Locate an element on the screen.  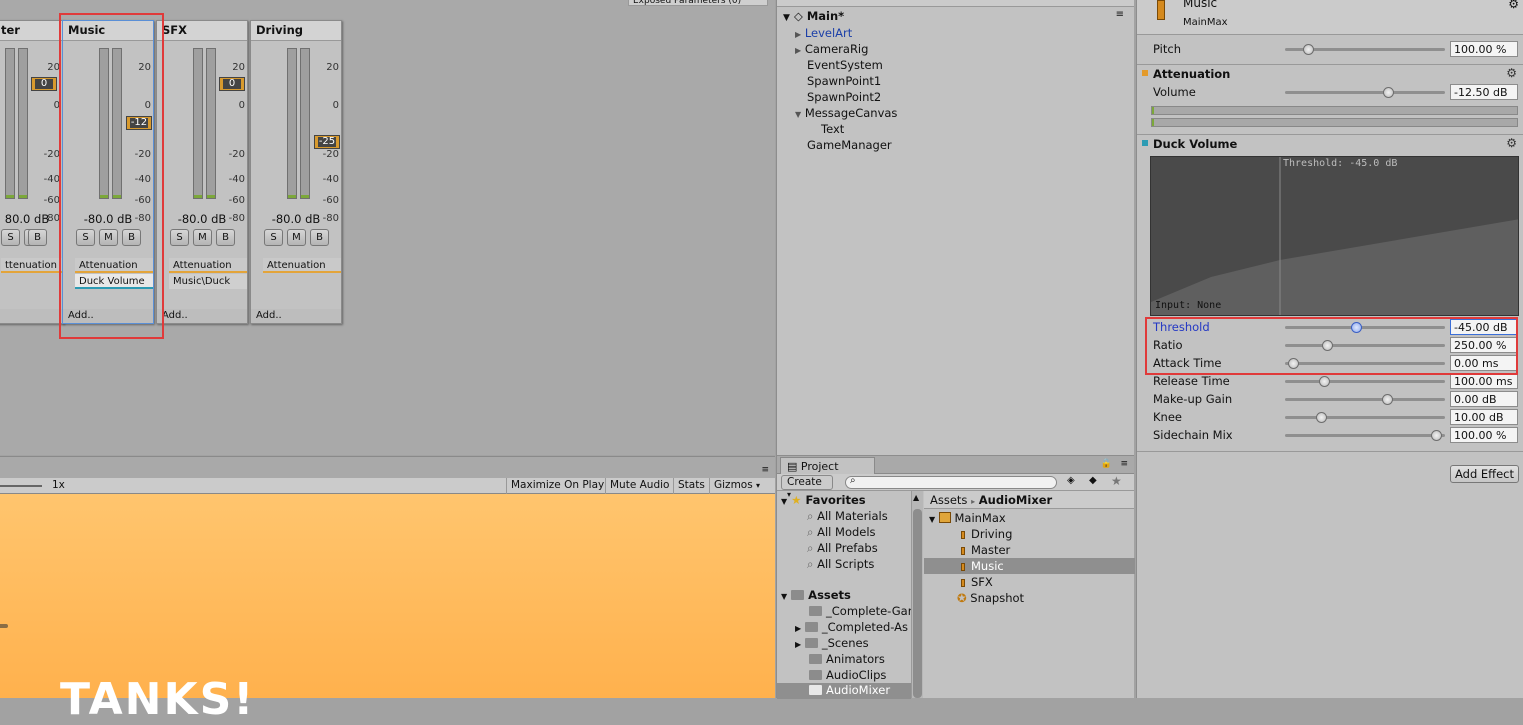
knee-value-field: 10.00 dB is located at coordinates (1484, 417).